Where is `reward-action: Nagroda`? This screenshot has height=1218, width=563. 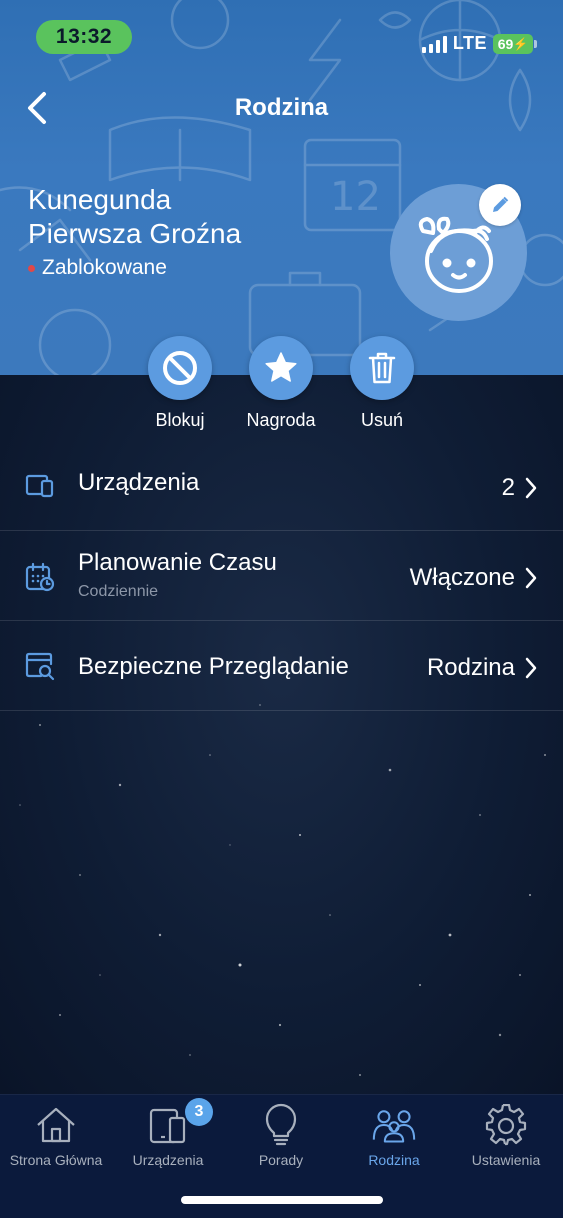
reward-action: Nagroda is located at coordinates (281, 383).